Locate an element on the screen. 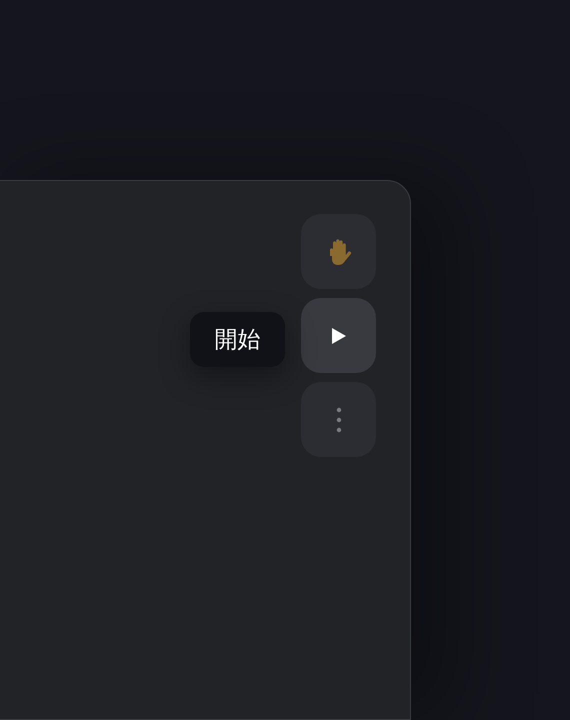 This screenshot has height=720, width=570. play-icon is located at coordinates (338, 335).